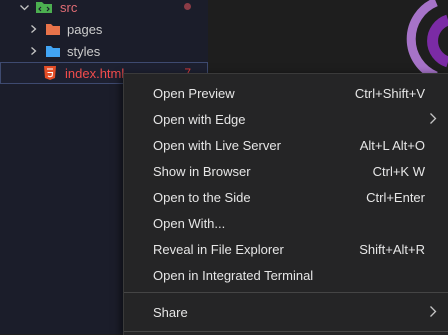 This screenshot has height=335, width=448. Describe the element at coordinates (24, 7) in the screenshot. I see `chevron-down-icon` at that location.